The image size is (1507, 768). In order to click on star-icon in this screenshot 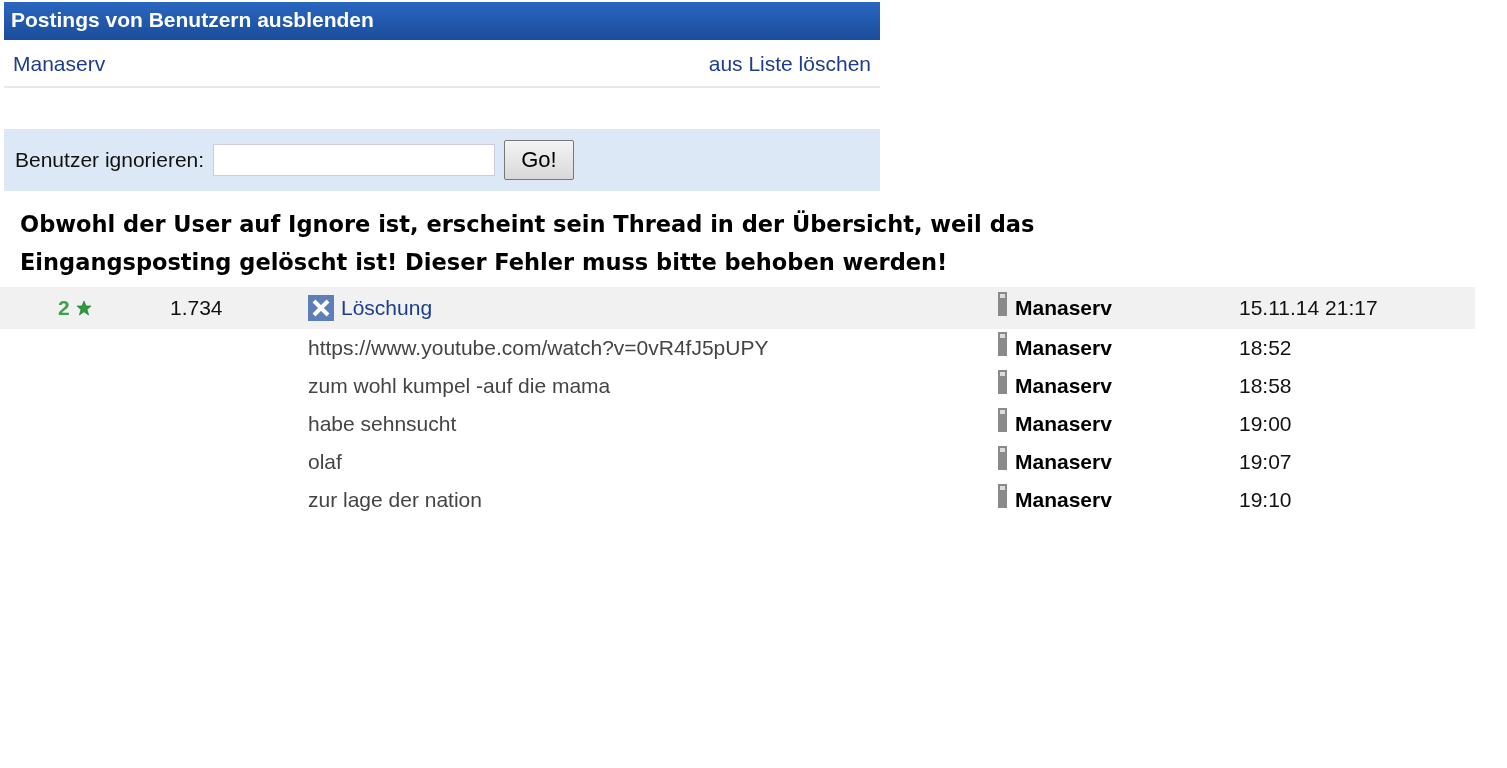, I will do `click(83, 308)`.